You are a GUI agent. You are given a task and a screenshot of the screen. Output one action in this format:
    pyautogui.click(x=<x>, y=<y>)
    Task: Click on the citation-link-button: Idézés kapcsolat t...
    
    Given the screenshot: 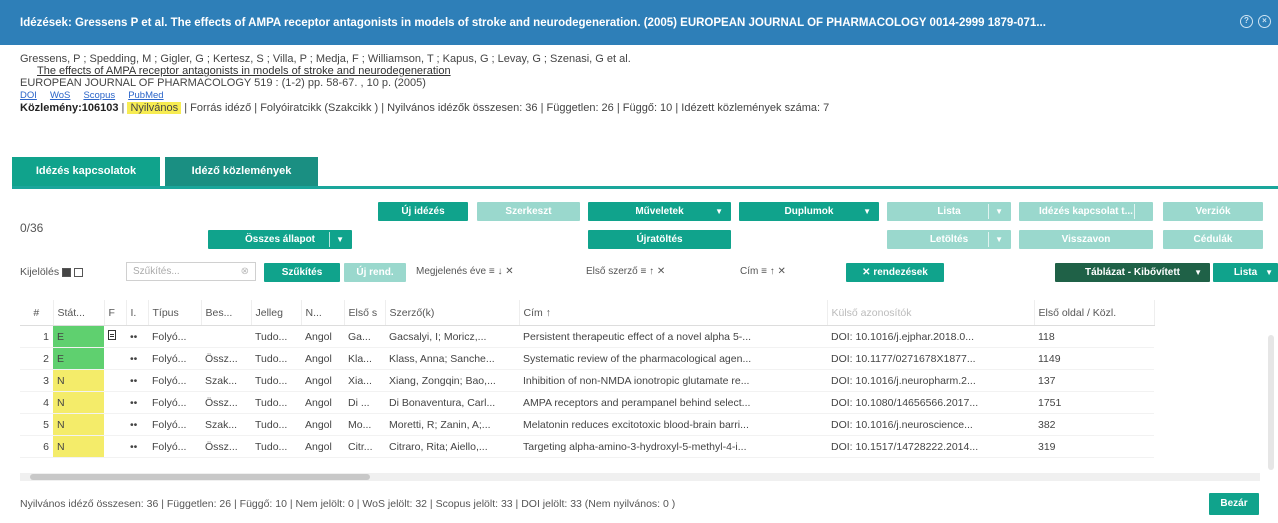 What is the action you would take?
    pyautogui.click(x=1086, y=211)
    